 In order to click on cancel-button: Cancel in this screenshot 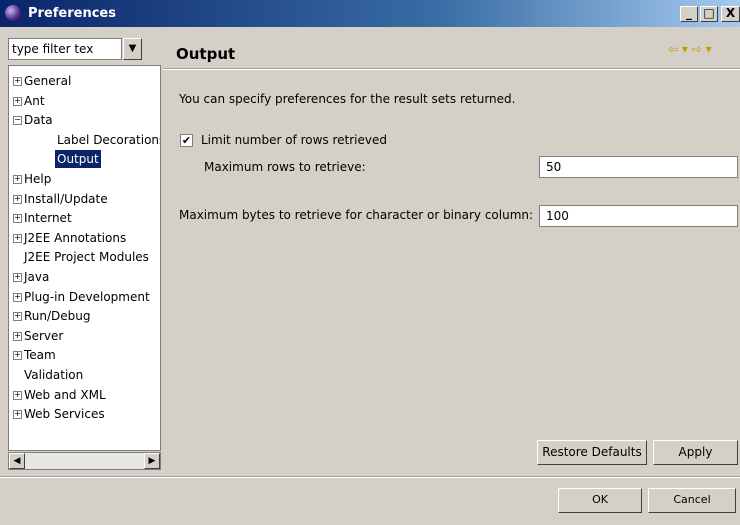, I will do `click(692, 500)`.